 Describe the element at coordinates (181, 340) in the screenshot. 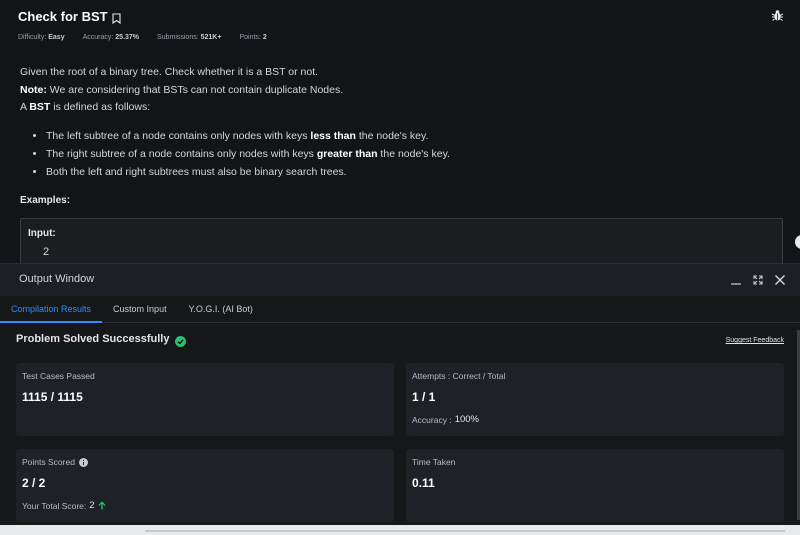

I see `check-circle-icon` at that location.